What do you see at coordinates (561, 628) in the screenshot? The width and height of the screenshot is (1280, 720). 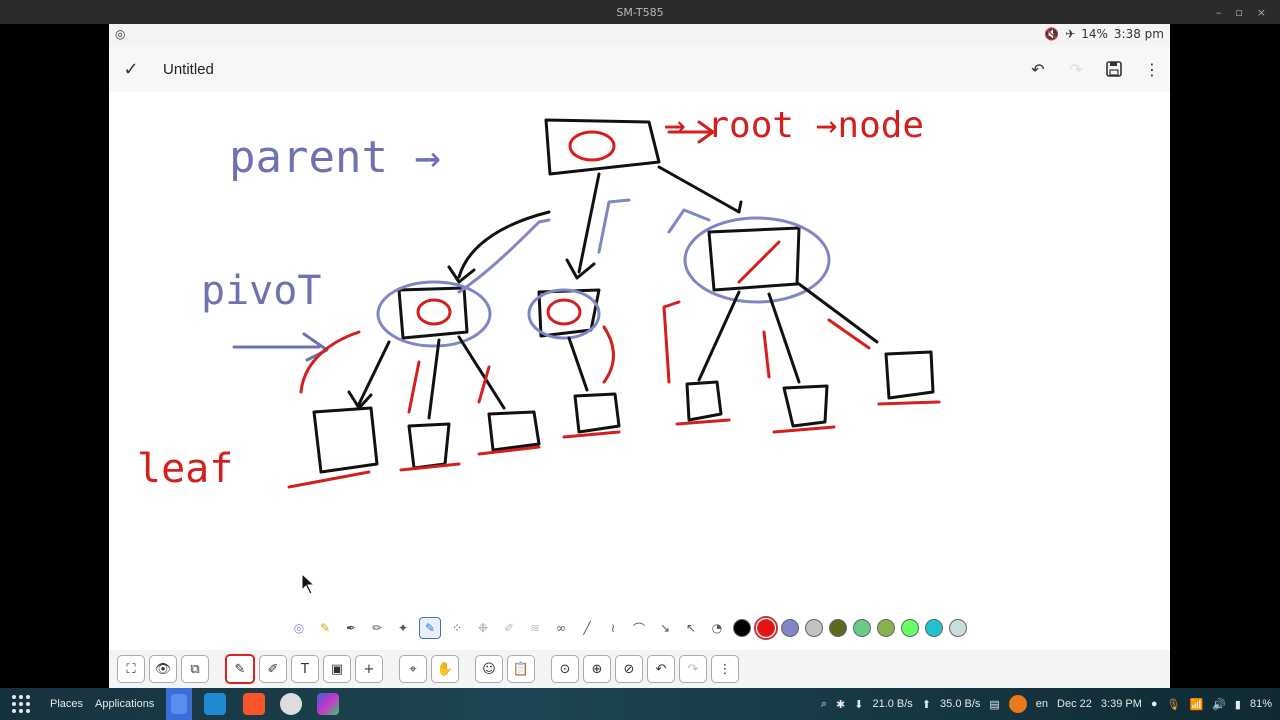 I see `chain-icon: ∞` at bounding box center [561, 628].